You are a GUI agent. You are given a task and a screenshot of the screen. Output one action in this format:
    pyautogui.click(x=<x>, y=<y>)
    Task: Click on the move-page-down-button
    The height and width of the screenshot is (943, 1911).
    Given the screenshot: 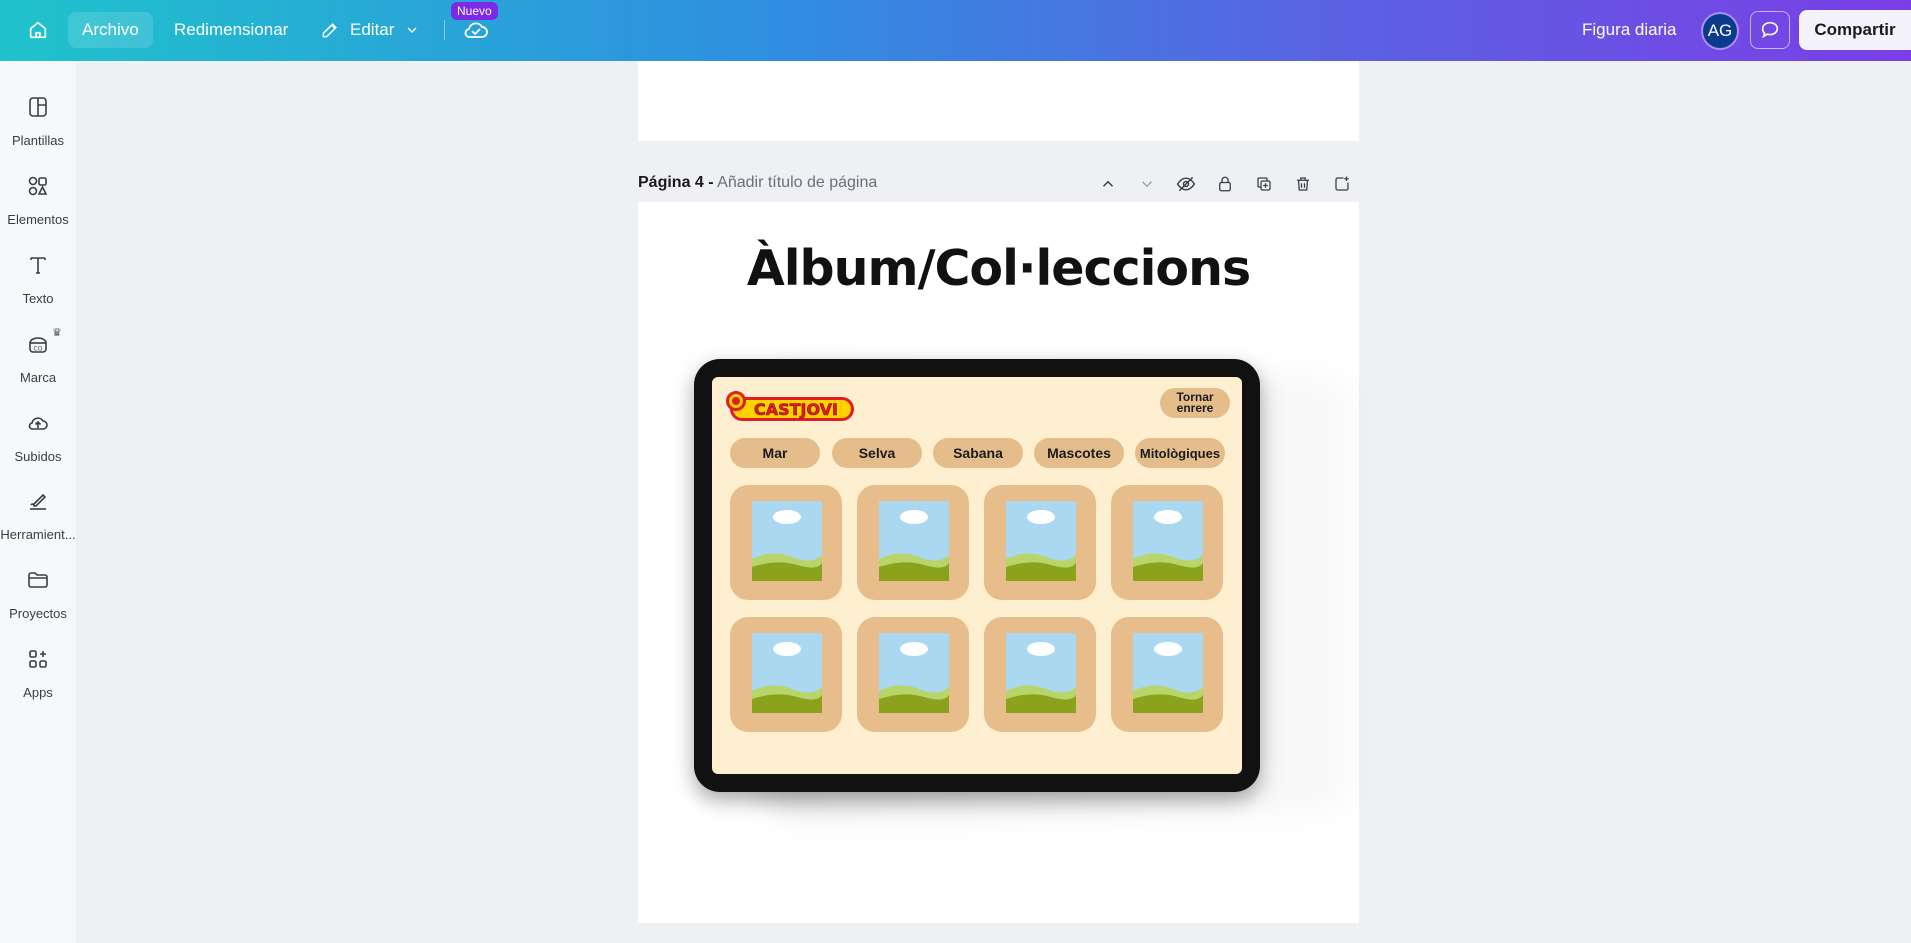 What is the action you would take?
    pyautogui.click(x=1147, y=184)
    